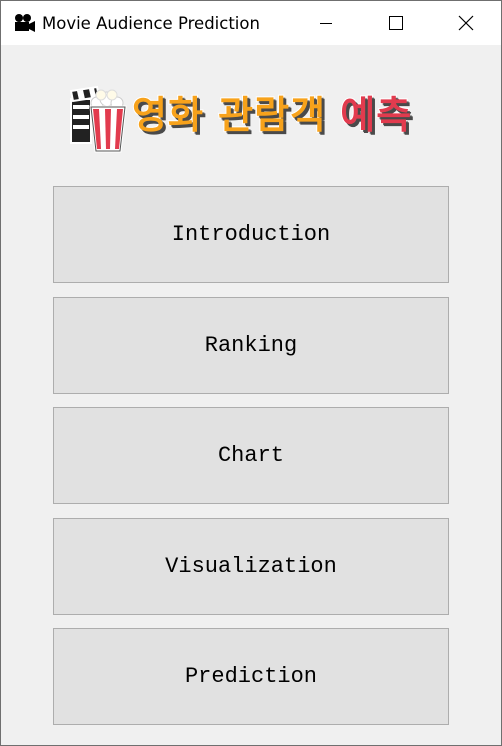  I want to click on chart-button: Chart, so click(251, 455).